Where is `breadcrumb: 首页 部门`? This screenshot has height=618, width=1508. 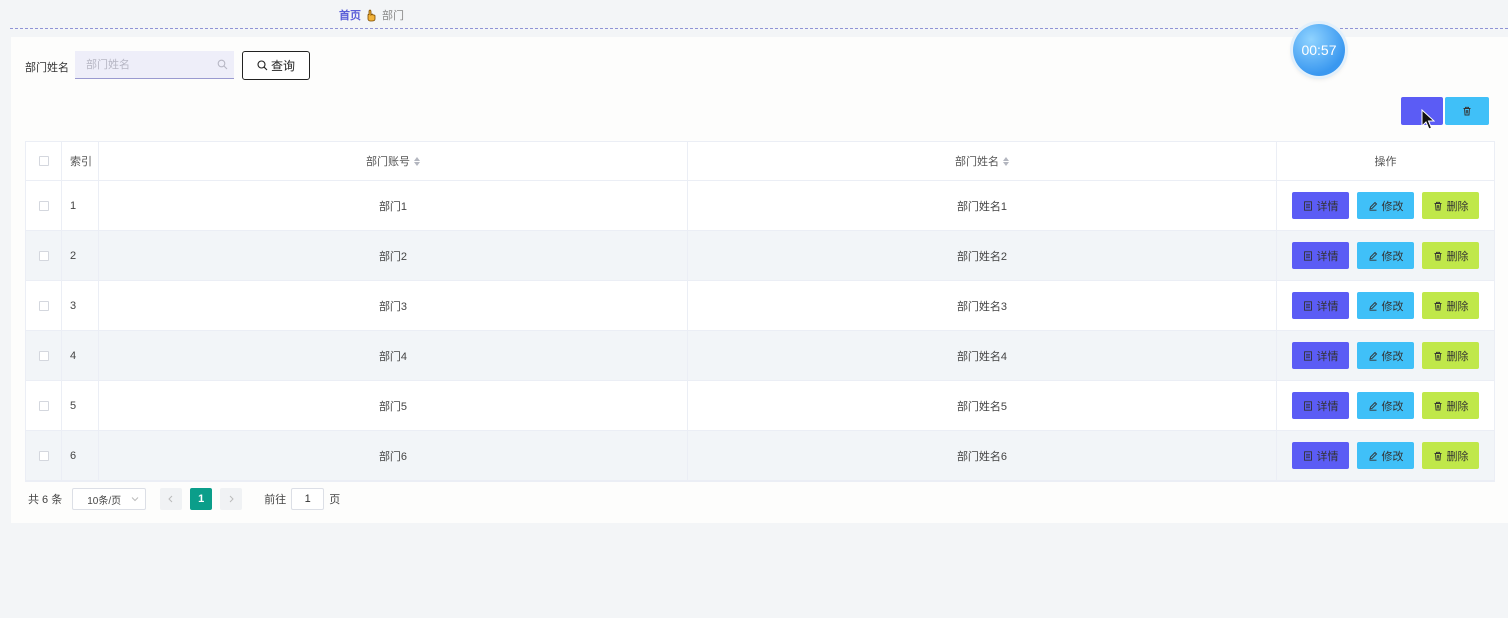 breadcrumb: 首页 部门 is located at coordinates (371, 15).